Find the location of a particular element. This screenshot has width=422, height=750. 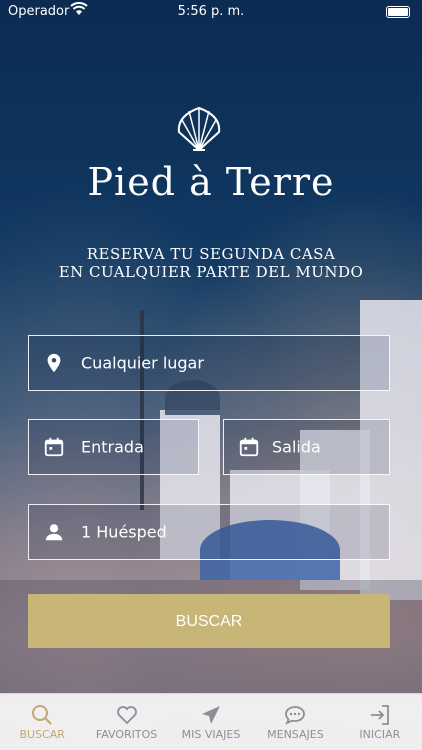

tab-buscar: BUSCAR is located at coordinates (42, 722).